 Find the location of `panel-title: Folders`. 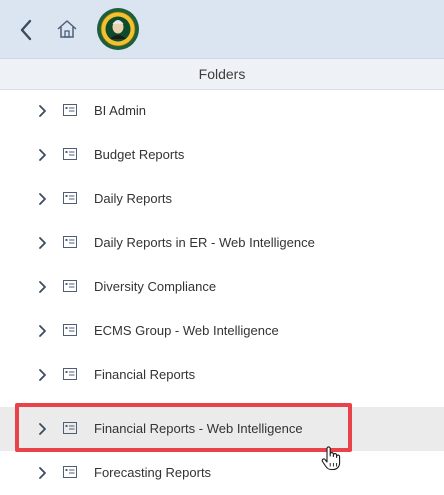

panel-title: Folders is located at coordinates (222, 74).